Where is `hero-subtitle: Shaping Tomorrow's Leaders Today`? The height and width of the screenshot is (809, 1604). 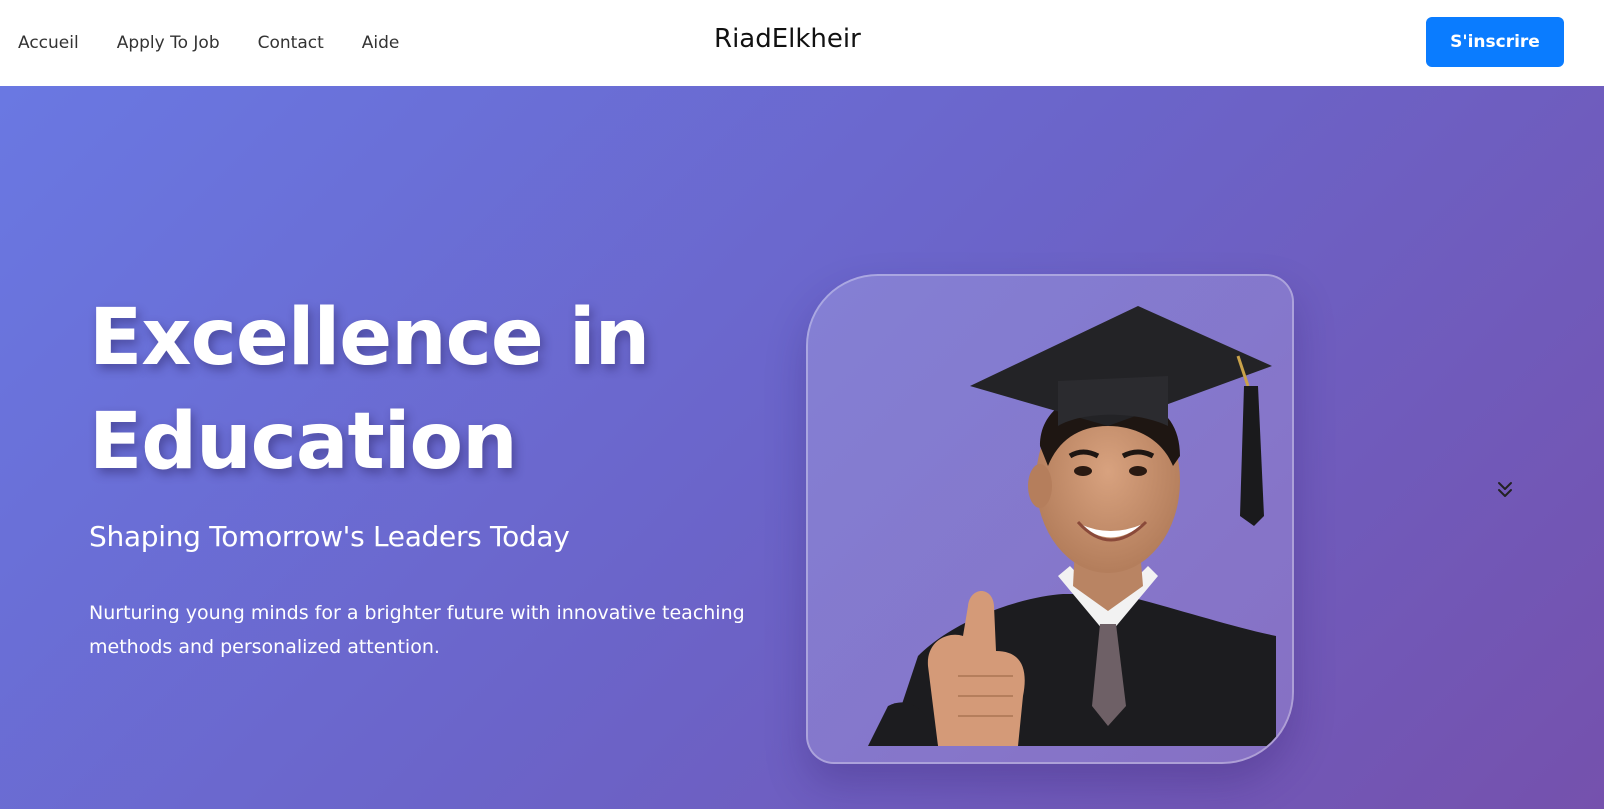
hero-subtitle: Shaping Tomorrow's Leaders Today is located at coordinates (329, 536).